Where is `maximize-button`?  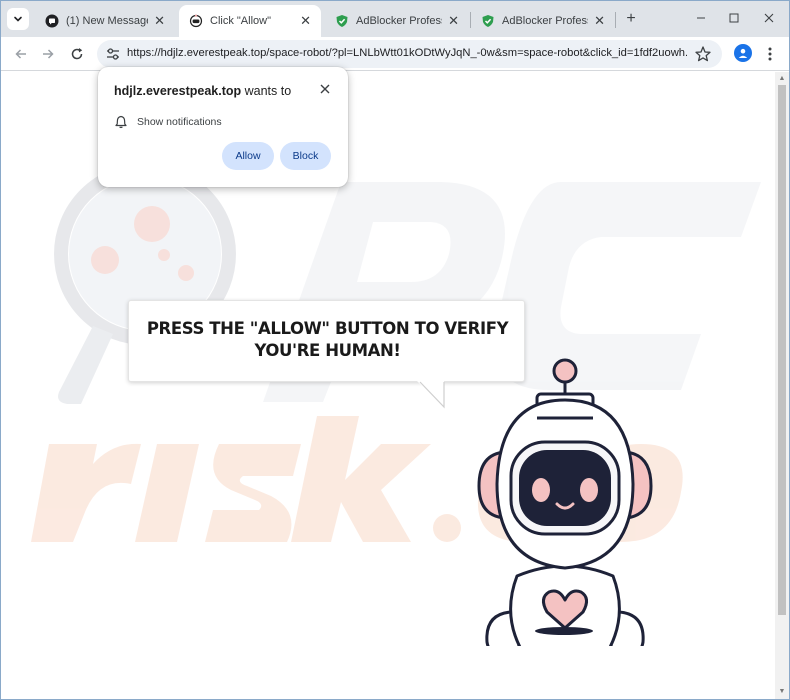 maximize-button is located at coordinates (734, 19).